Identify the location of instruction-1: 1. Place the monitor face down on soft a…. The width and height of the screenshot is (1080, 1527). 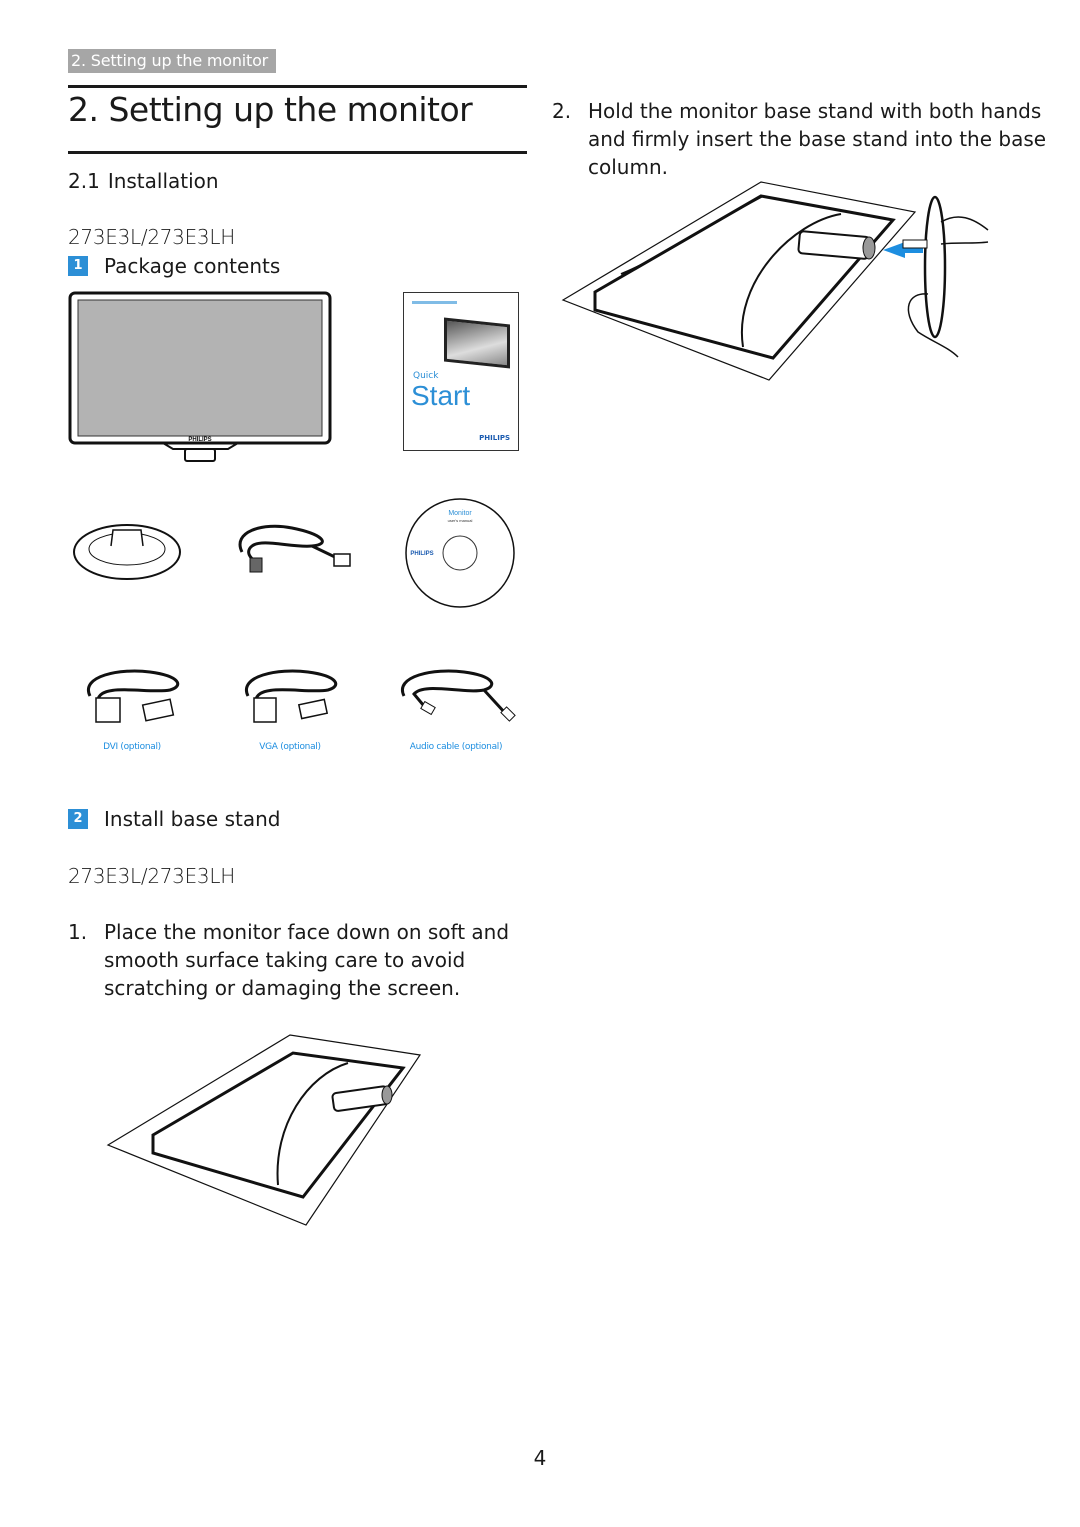
(299, 960).